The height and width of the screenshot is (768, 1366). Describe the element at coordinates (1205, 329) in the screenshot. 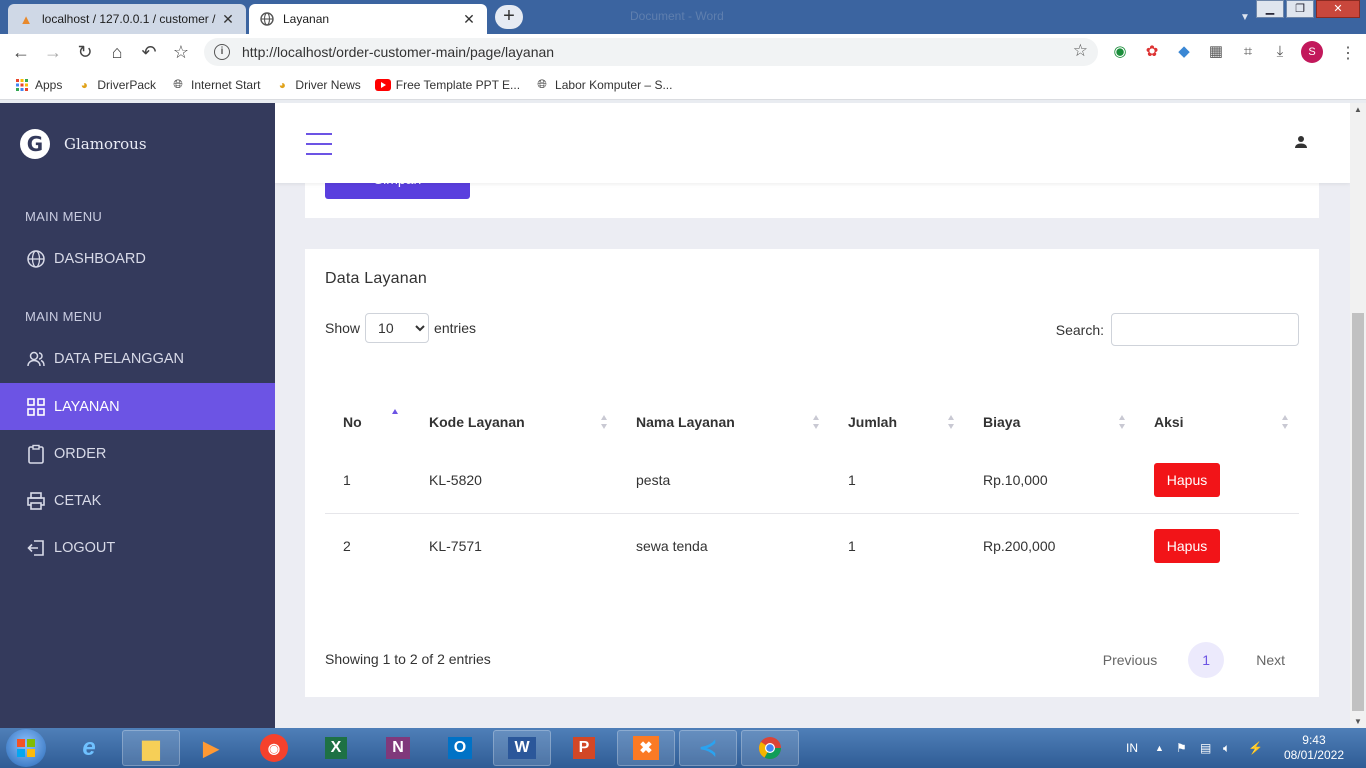

I see `search-input` at that location.